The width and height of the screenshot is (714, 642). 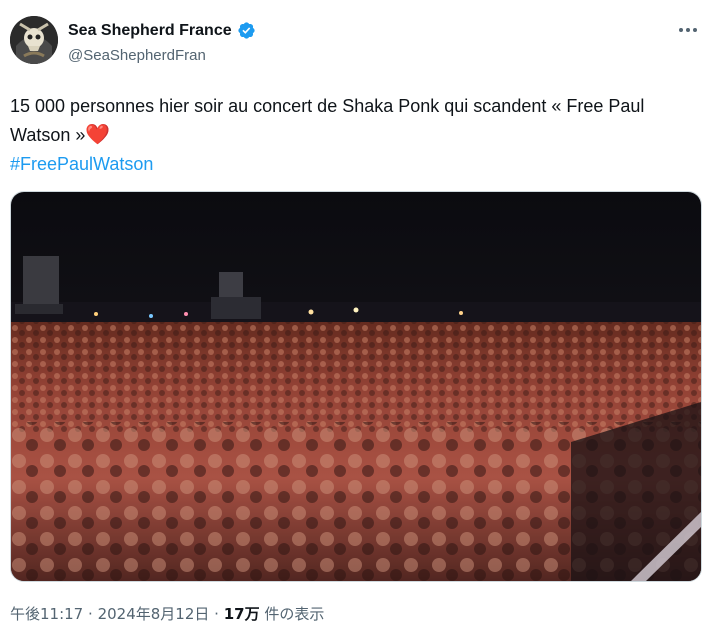 What do you see at coordinates (150, 31) in the screenshot?
I see `author-display-name: Sea Shepherd France` at bounding box center [150, 31].